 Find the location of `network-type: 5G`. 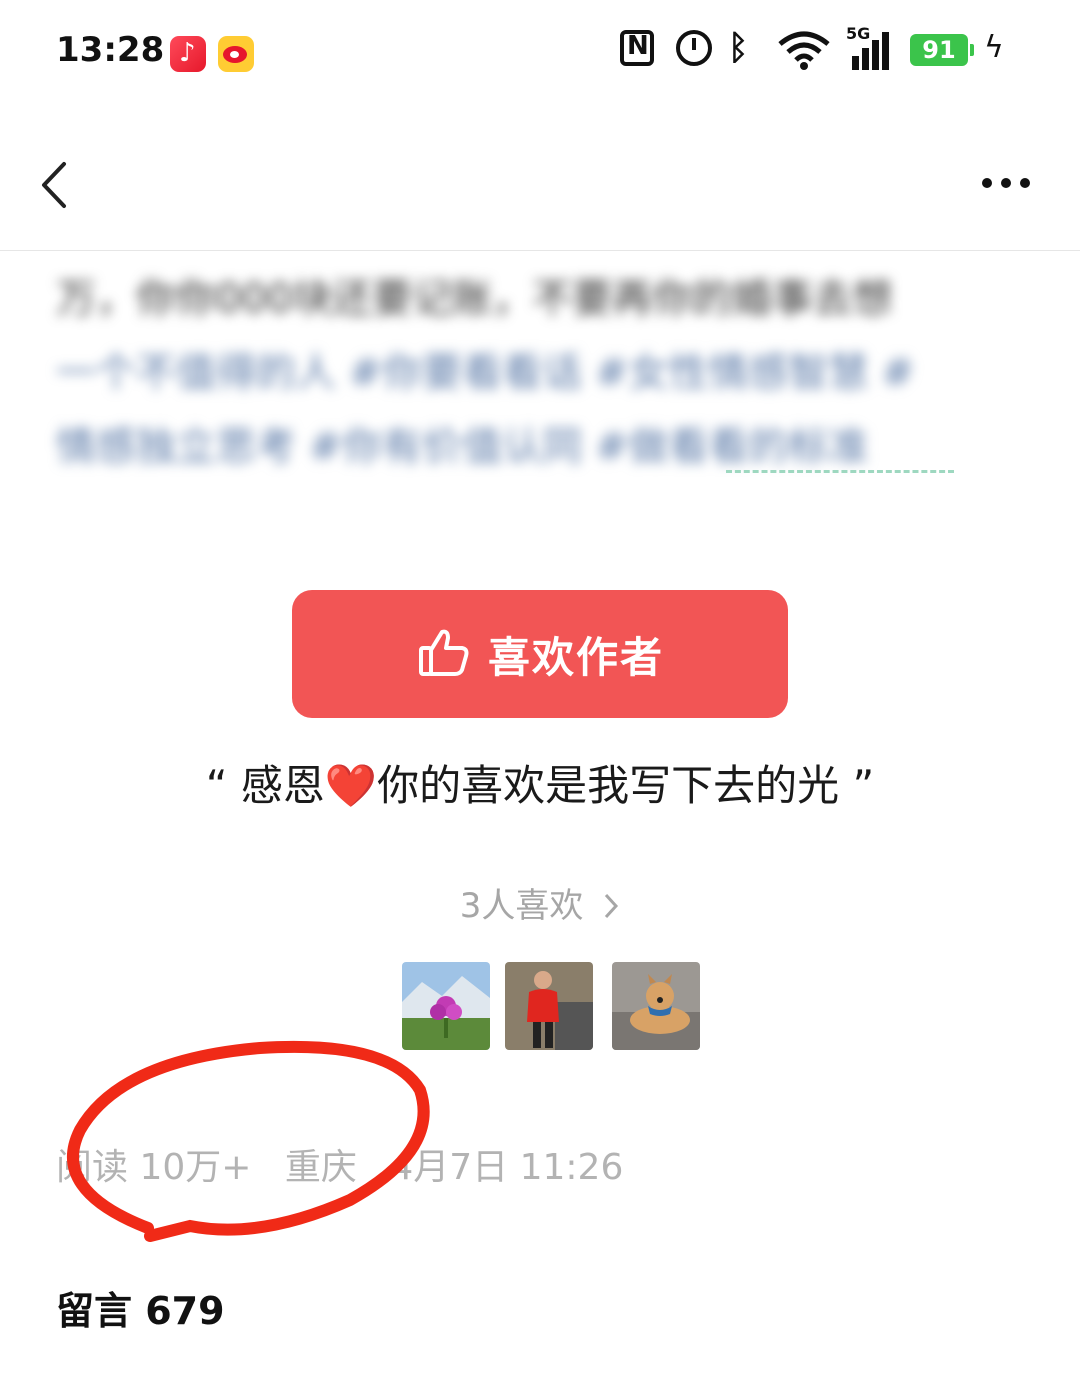

network-type: 5G is located at coordinates (858, 33).